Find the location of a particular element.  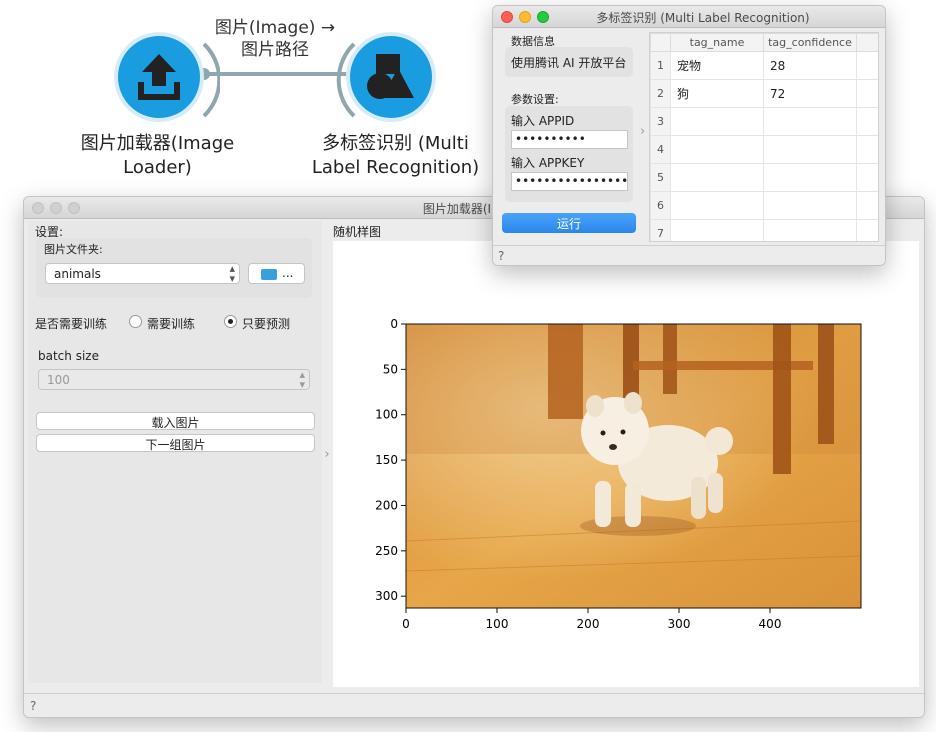

appid-input: •••••••••• is located at coordinates (569, 139).